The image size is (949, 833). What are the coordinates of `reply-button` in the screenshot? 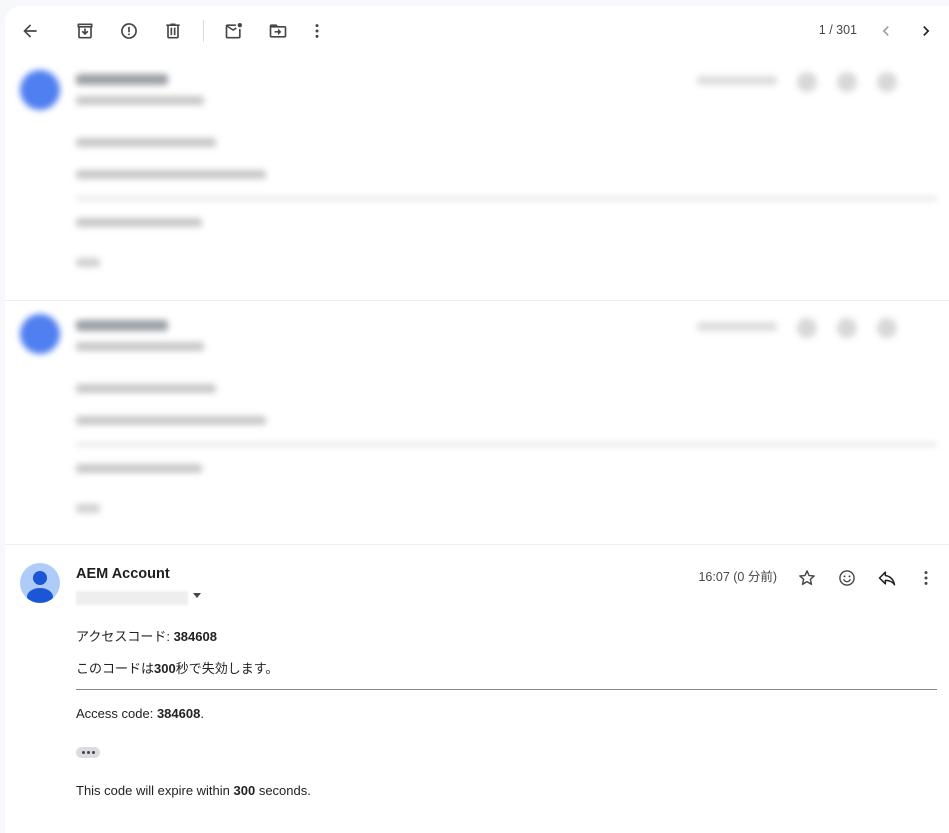 It's located at (887, 578).